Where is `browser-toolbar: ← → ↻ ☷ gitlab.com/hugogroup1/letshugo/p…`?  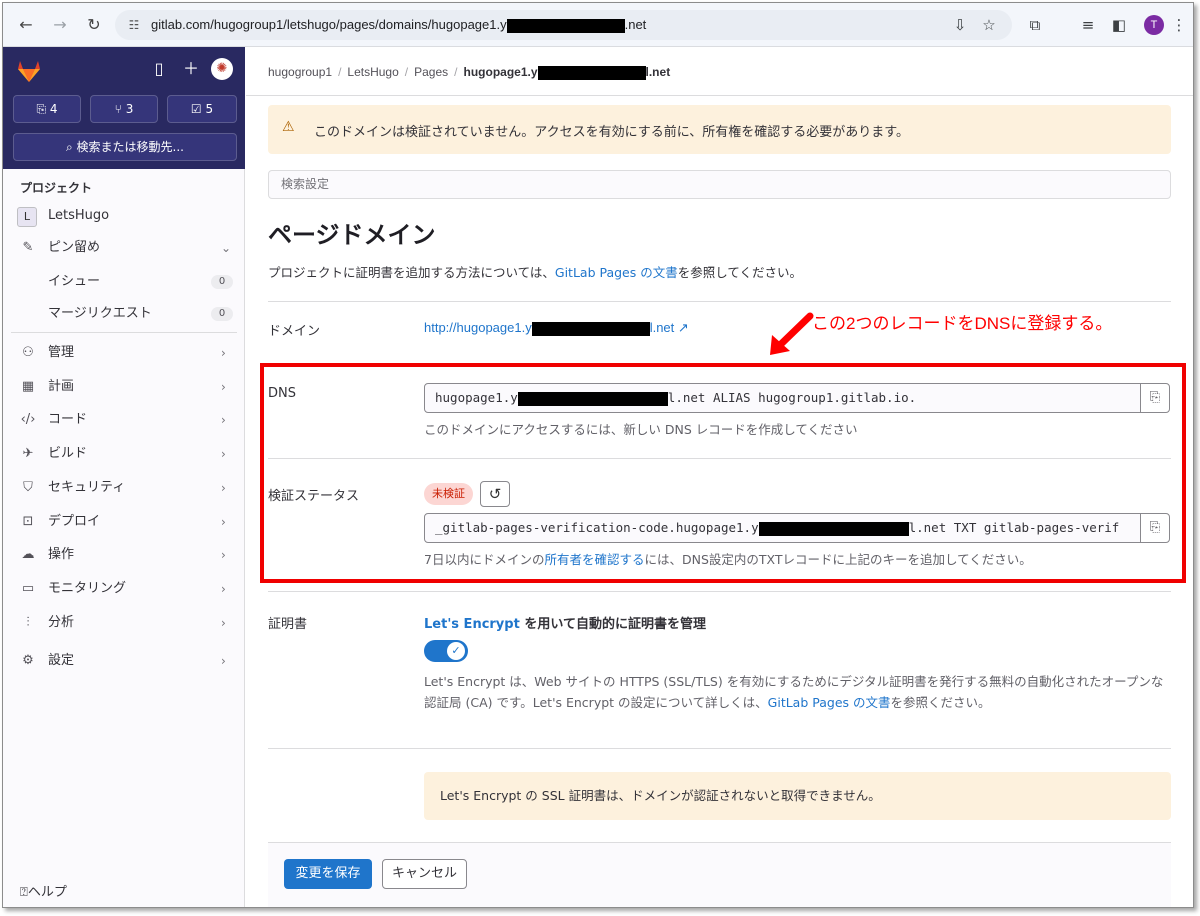 browser-toolbar: ← → ↻ ☷ gitlab.com/hugogroup1/letshugo/p… is located at coordinates (598, 25).